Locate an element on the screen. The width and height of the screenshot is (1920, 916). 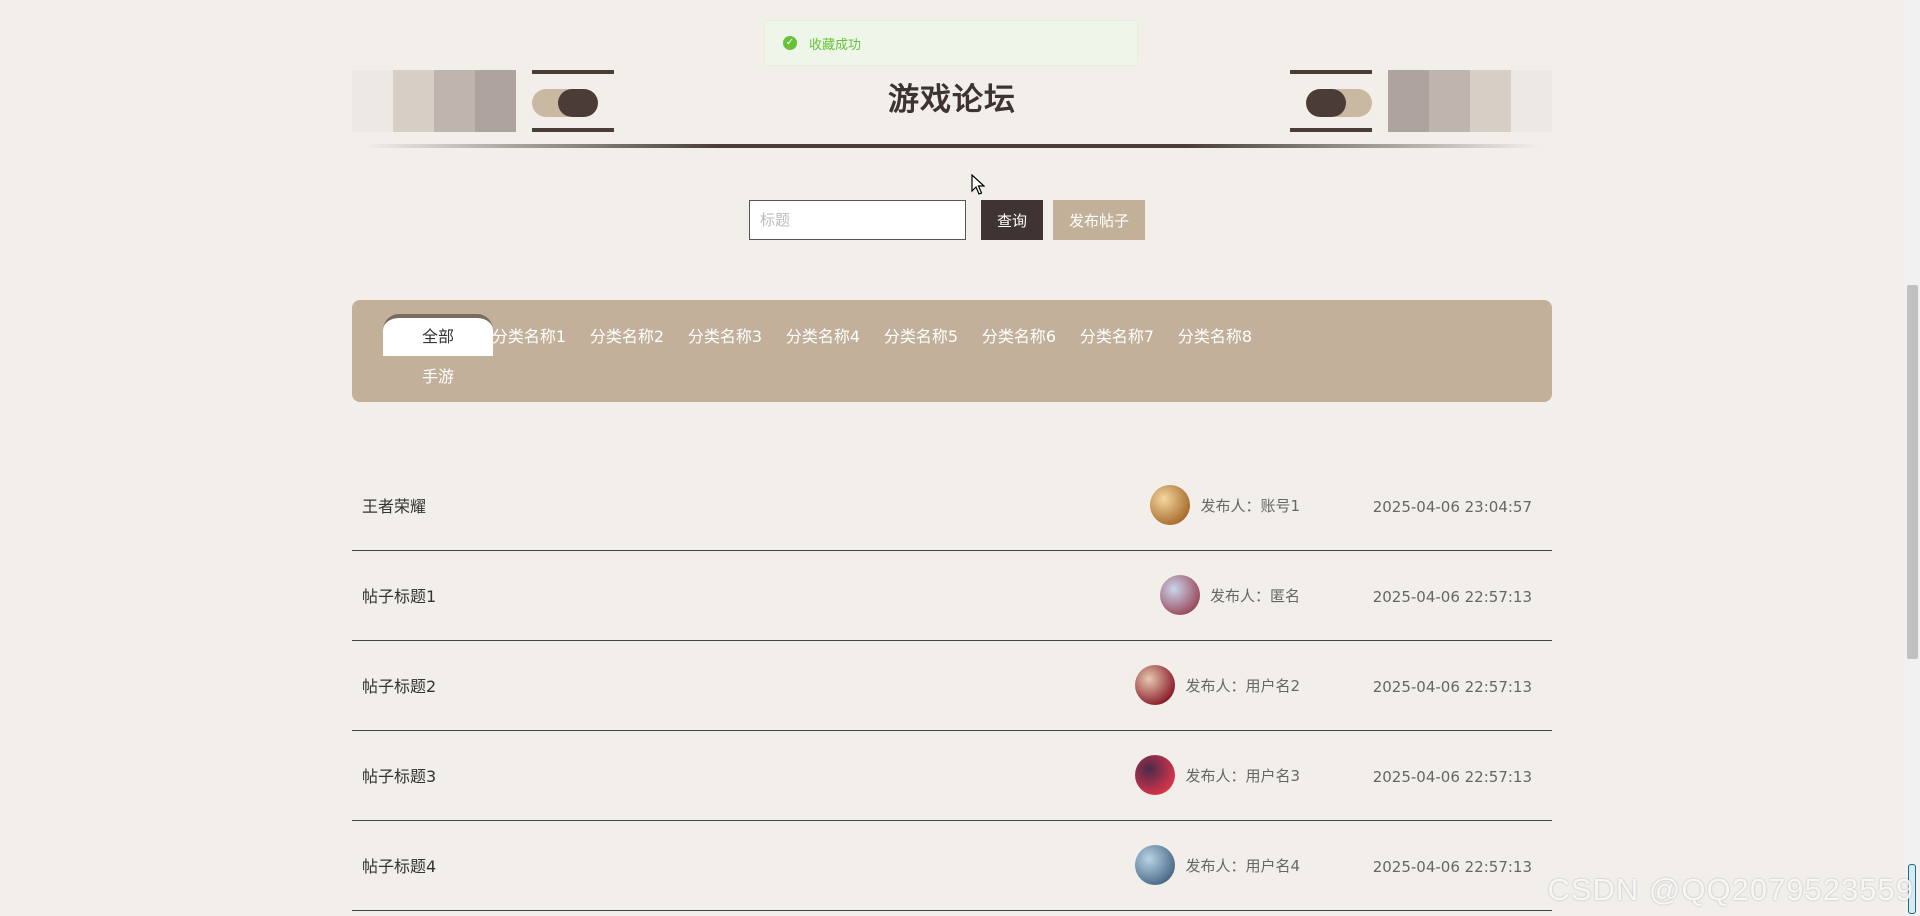
tab-category: 手游 is located at coordinates (438, 377).